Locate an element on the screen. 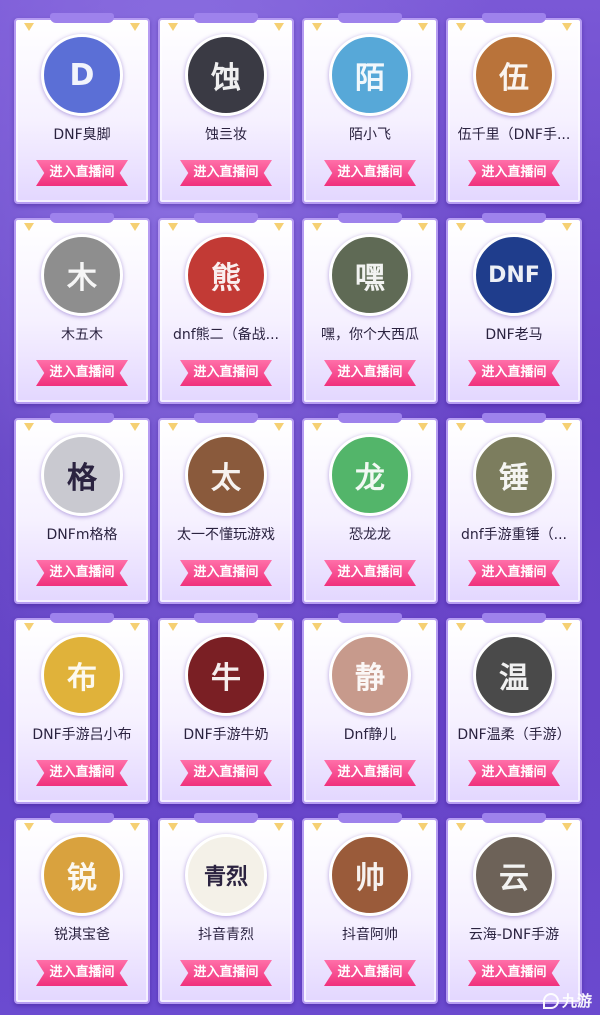 The height and width of the screenshot is (1015, 600). streamer-card: 温 DNF温柔（手游） 进入直播间 is located at coordinates (514, 708).